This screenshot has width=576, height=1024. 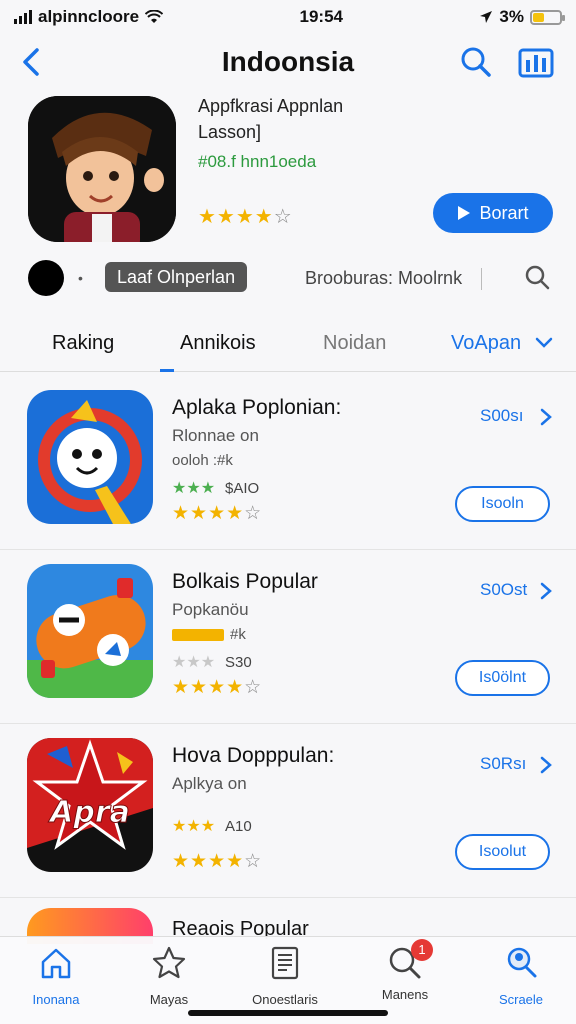 What do you see at coordinates (102, 169) in the screenshot?
I see `featured-app-icon` at bounding box center [102, 169].